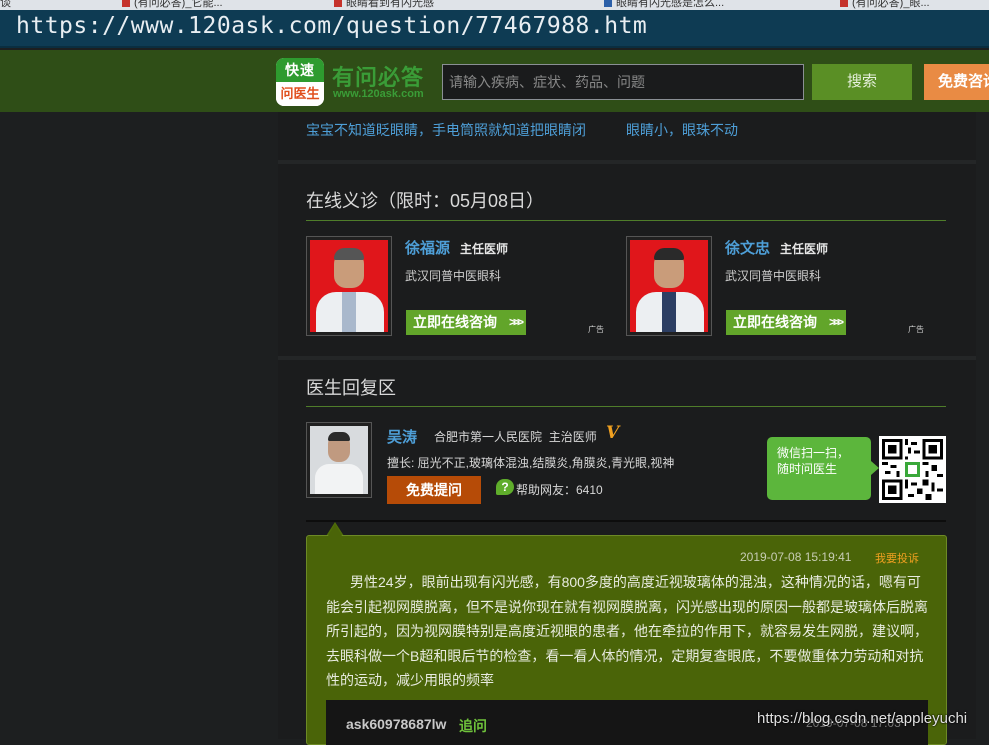 Image resolution: width=989 pixels, height=745 pixels. What do you see at coordinates (823, 468) in the screenshot?
I see `wechat-scan-prompt: 微信扫一扫， 随时问医生` at bounding box center [823, 468].